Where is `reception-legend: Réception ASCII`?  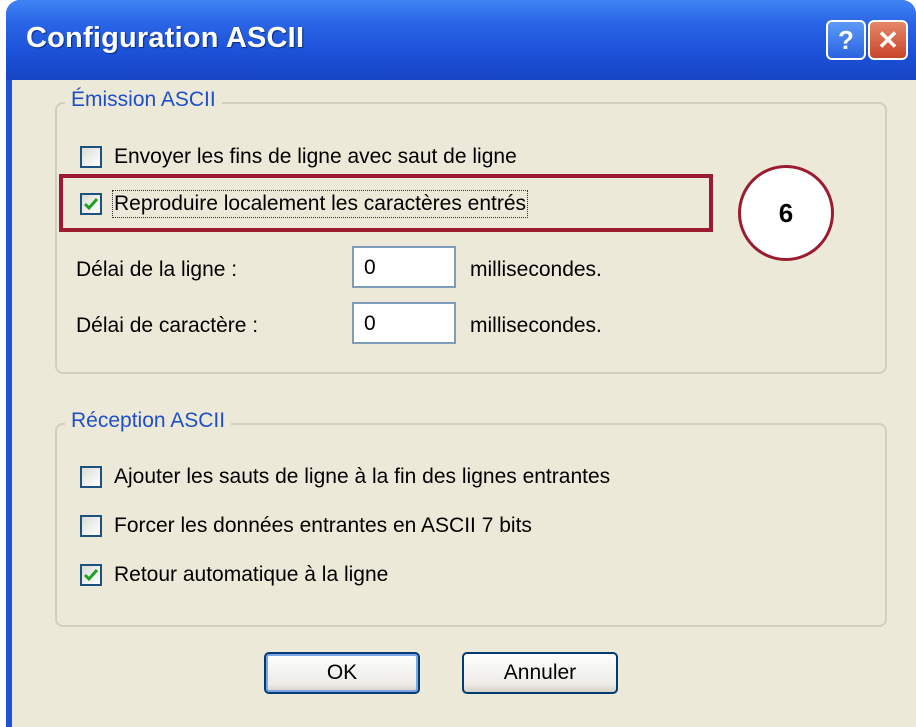 reception-legend: Réception ASCII is located at coordinates (148, 421).